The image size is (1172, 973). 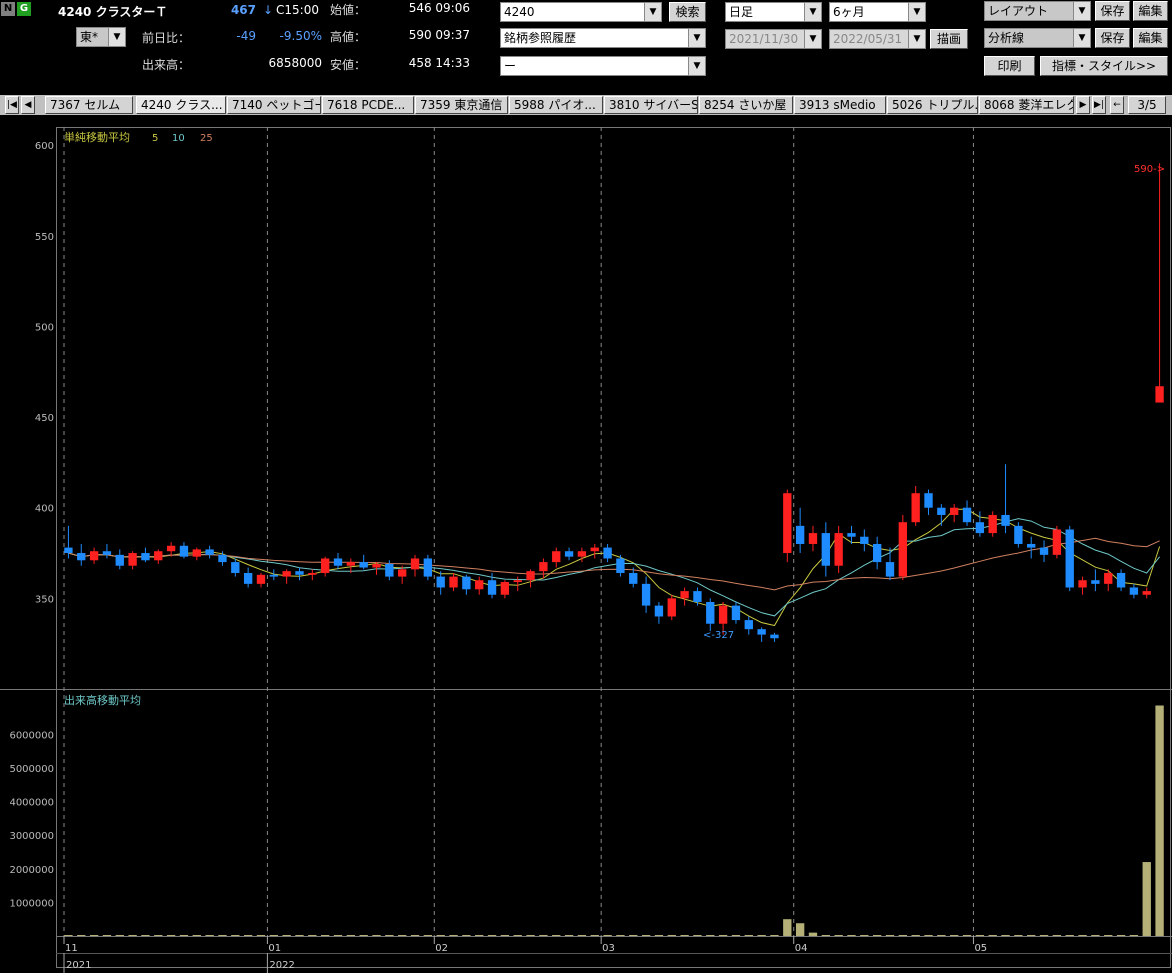 What do you see at coordinates (89, 105) in the screenshot?
I see `tab-0: 7367 セルム` at bounding box center [89, 105].